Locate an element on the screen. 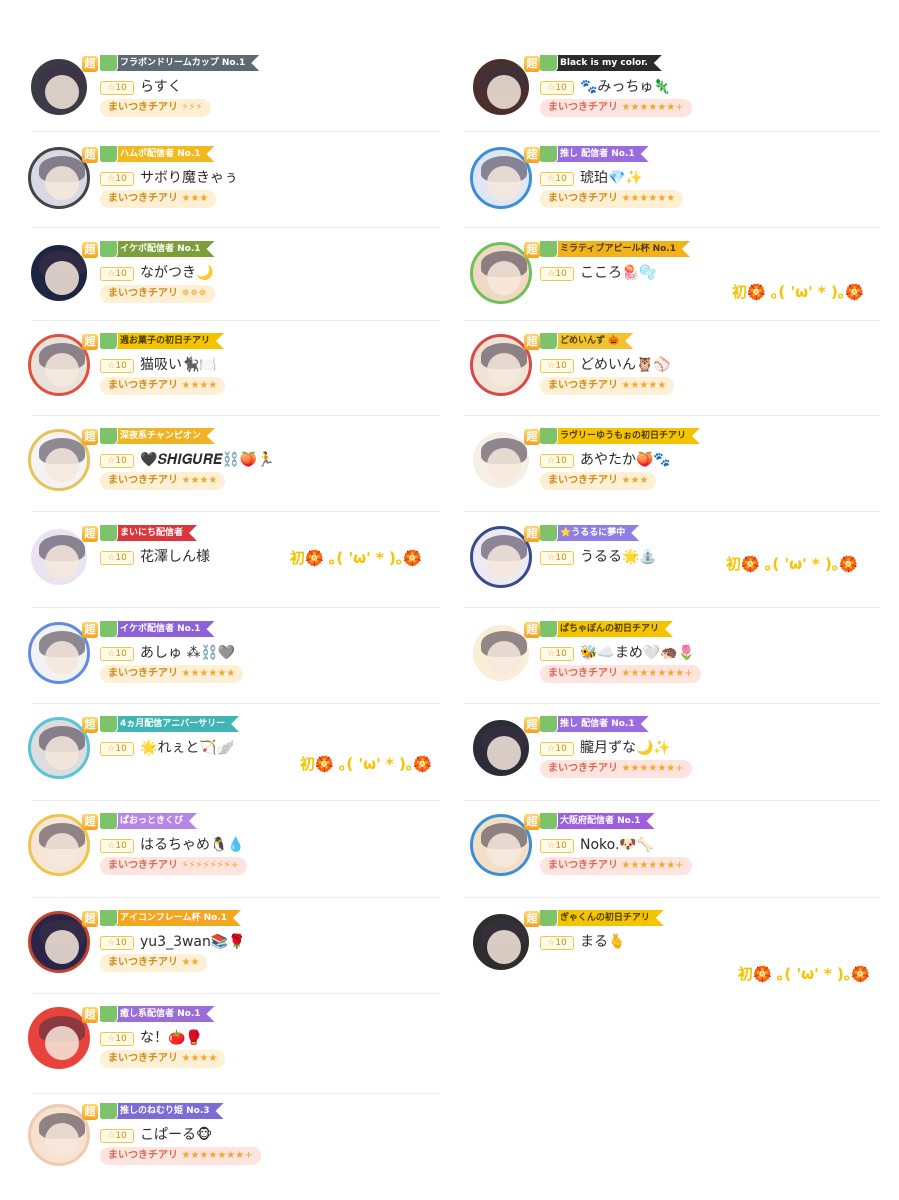 Image resolution: width=899 pixels, height=1200 pixels. title-banner: 推しのねむり姫 No.3 is located at coordinates (162, 1111).